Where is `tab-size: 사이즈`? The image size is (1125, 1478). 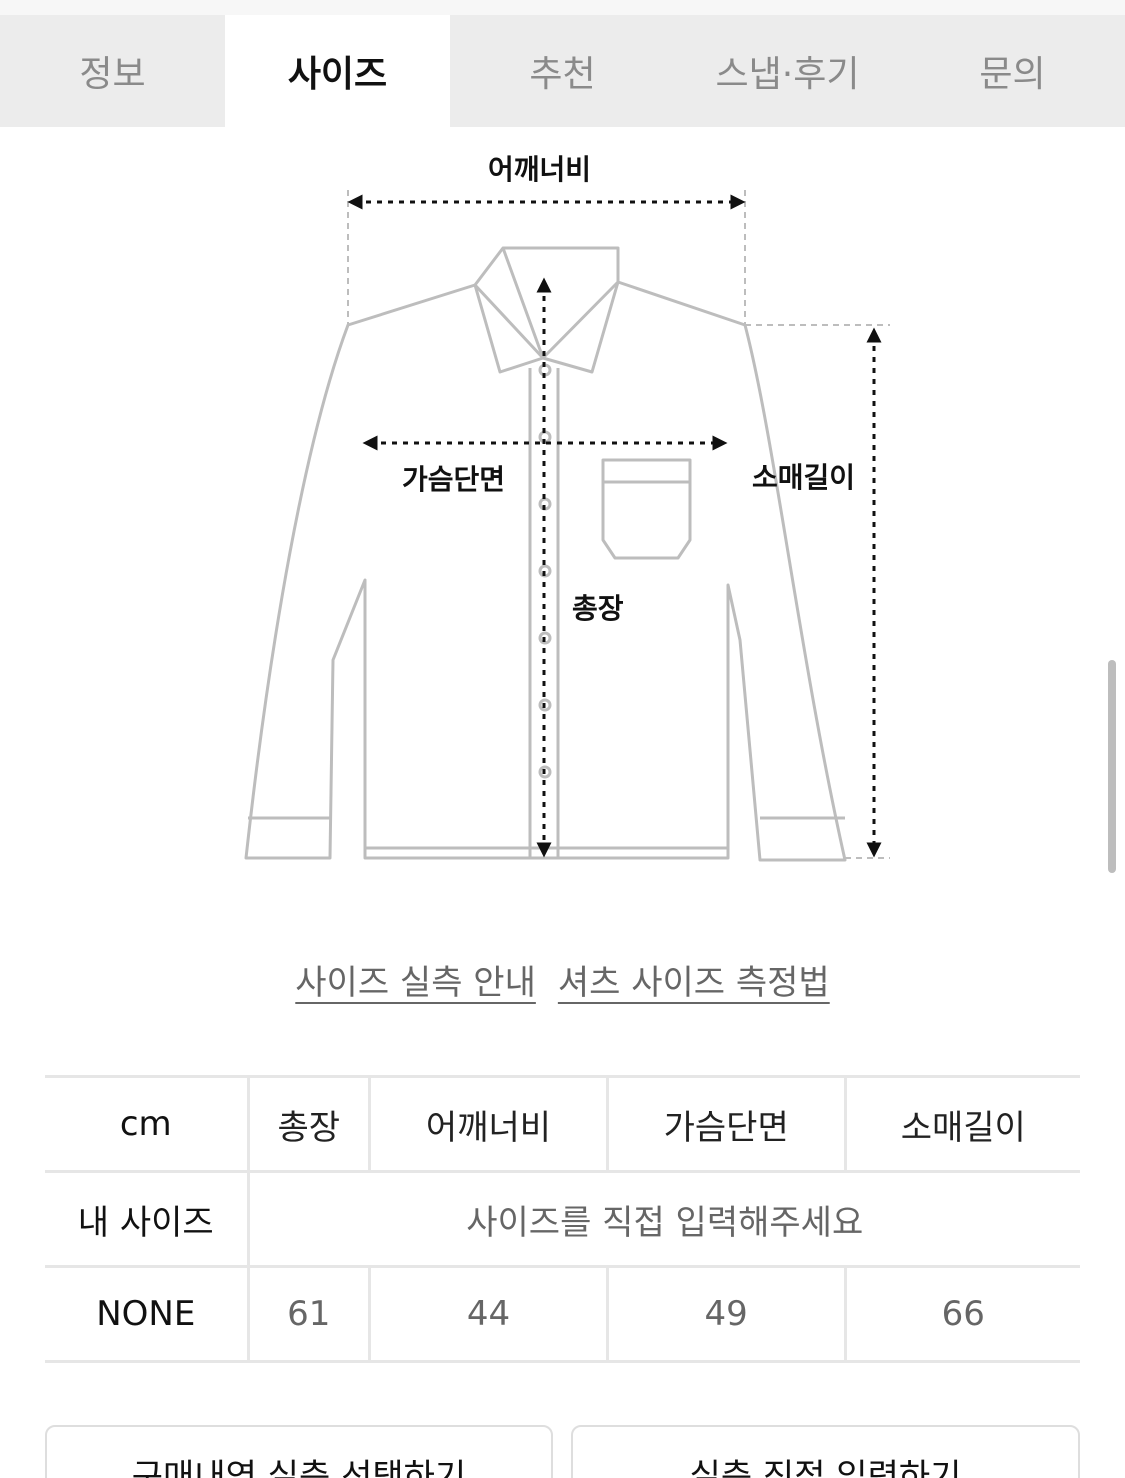
tab-size: 사이즈 is located at coordinates (337, 71).